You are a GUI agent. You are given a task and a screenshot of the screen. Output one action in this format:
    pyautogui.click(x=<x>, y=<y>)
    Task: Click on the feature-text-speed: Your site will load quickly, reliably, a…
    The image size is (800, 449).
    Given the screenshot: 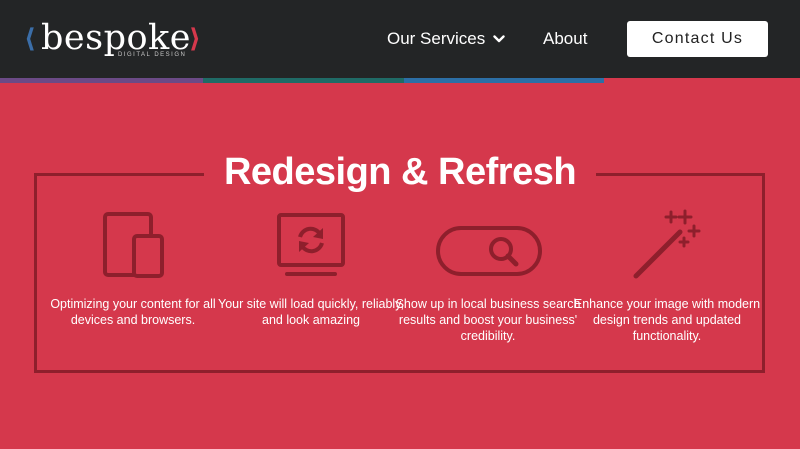 What is the action you would take?
    pyautogui.click(x=311, y=312)
    